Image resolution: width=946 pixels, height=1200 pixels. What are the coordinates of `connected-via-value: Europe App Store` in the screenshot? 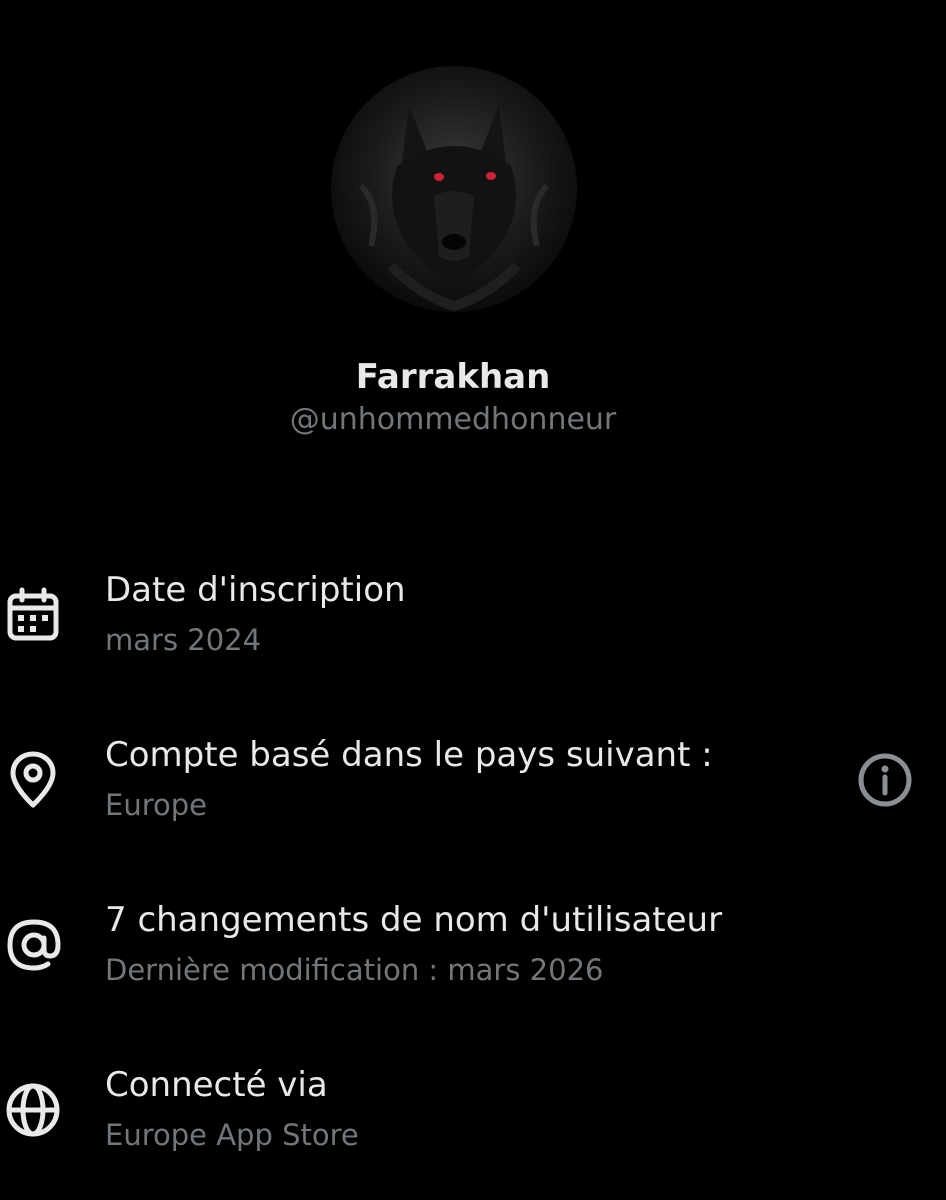 It's located at (232, 1135).